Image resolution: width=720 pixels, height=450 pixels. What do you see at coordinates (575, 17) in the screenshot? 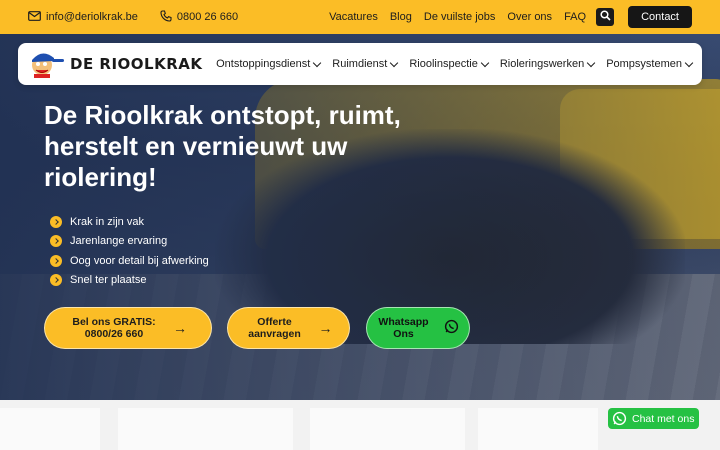
I see `link-faq: FAQ` at bounding box center [575, 17].